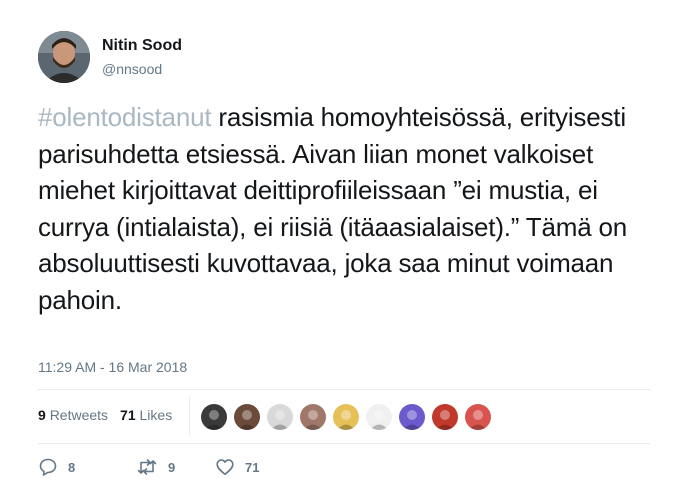  Describe the element at coordinates (112, 367) in the screenshot. I see `tweet-timestamp: 11:29 AM - 16 Mar 2018` at that location.